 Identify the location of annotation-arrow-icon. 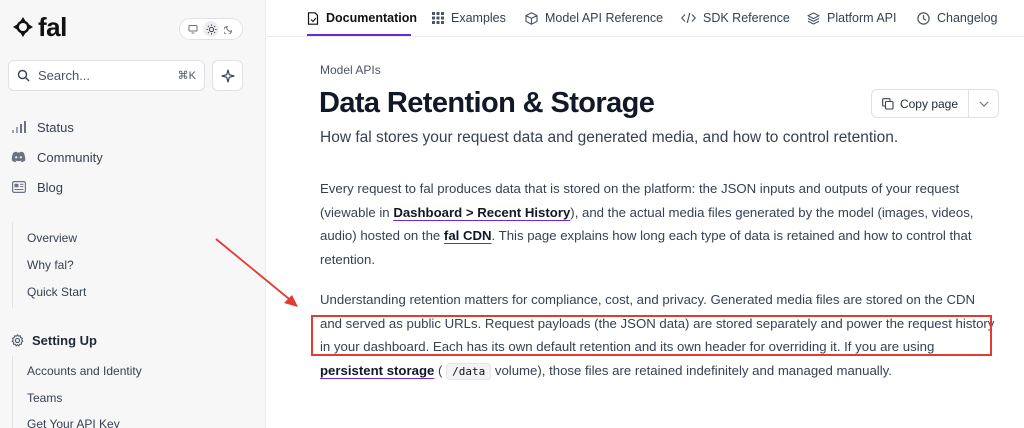
(256, 272).